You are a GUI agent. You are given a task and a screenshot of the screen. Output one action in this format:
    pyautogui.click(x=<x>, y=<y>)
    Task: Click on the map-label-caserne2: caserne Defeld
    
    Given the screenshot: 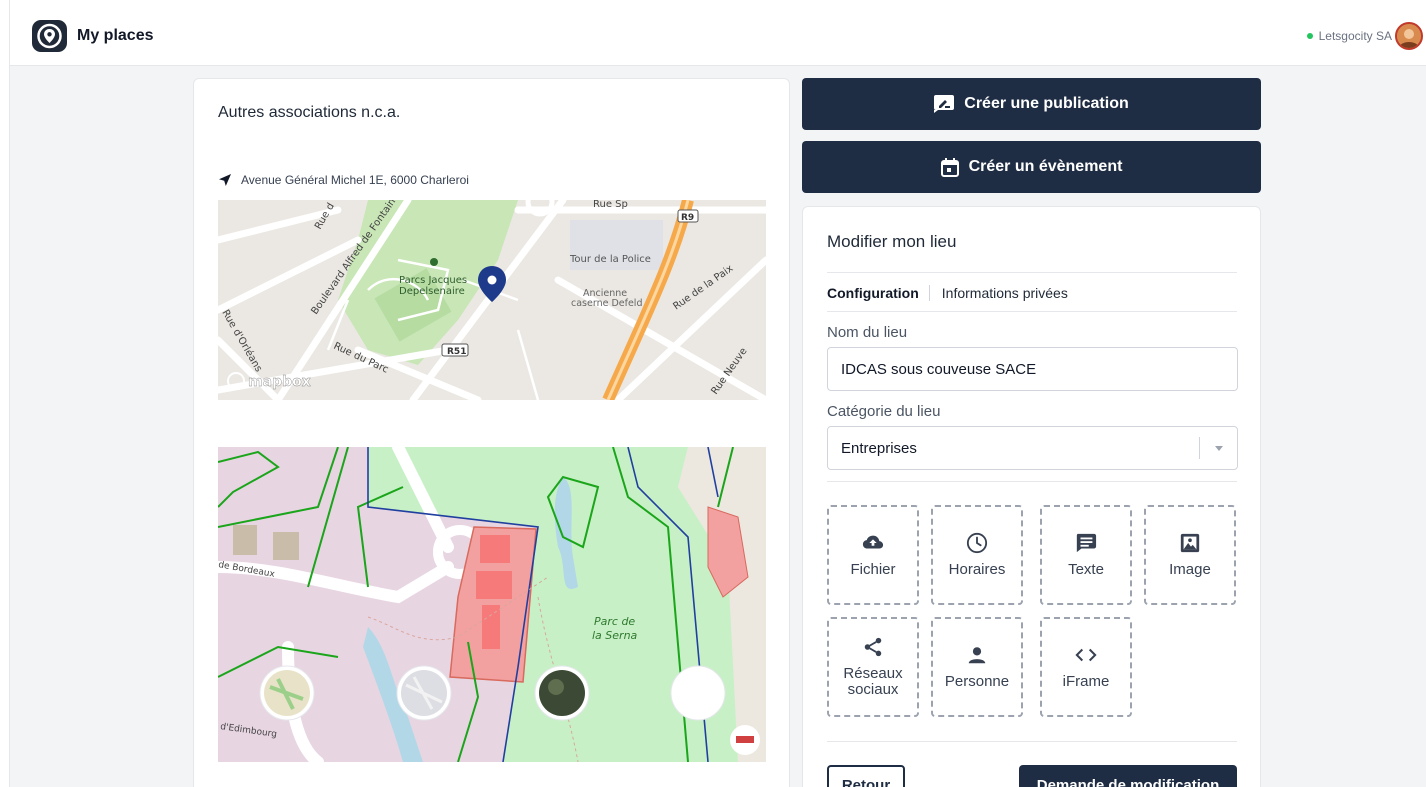 What is the action you would take?
    pyautogui.click(x=606, y=303)
    